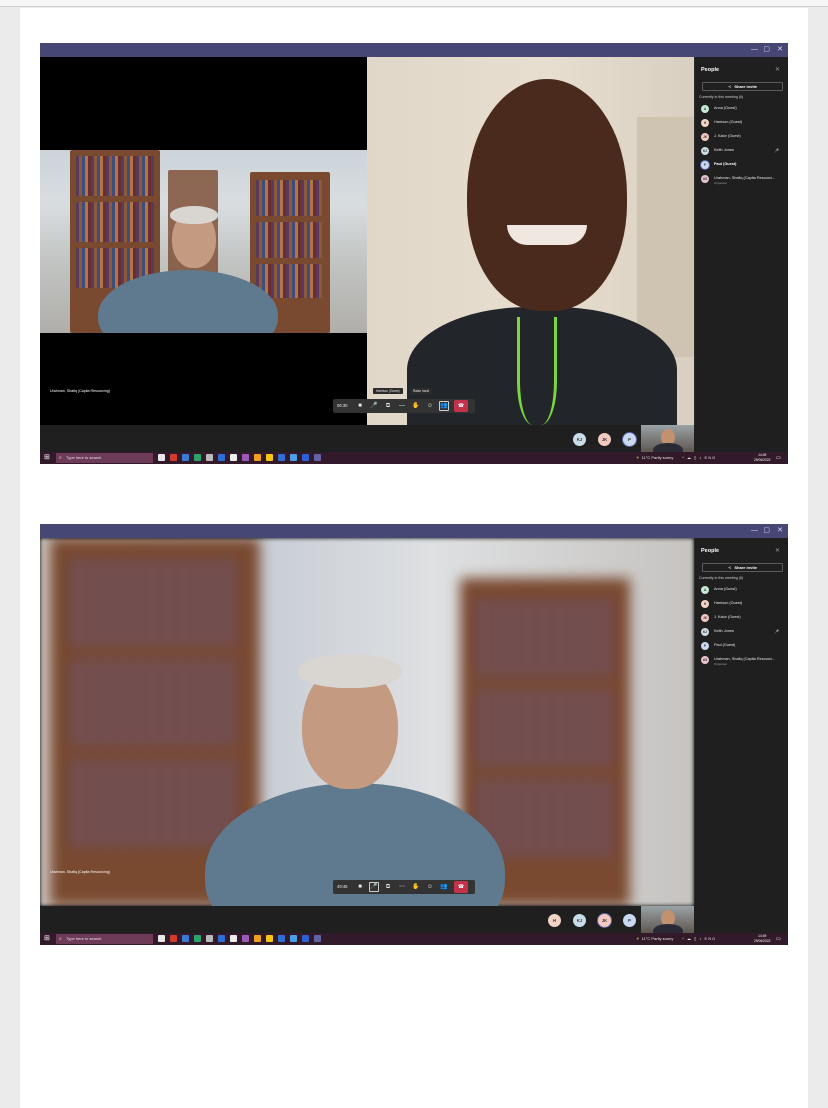  I want to click on participant-avatar: US, so click(705, 660).